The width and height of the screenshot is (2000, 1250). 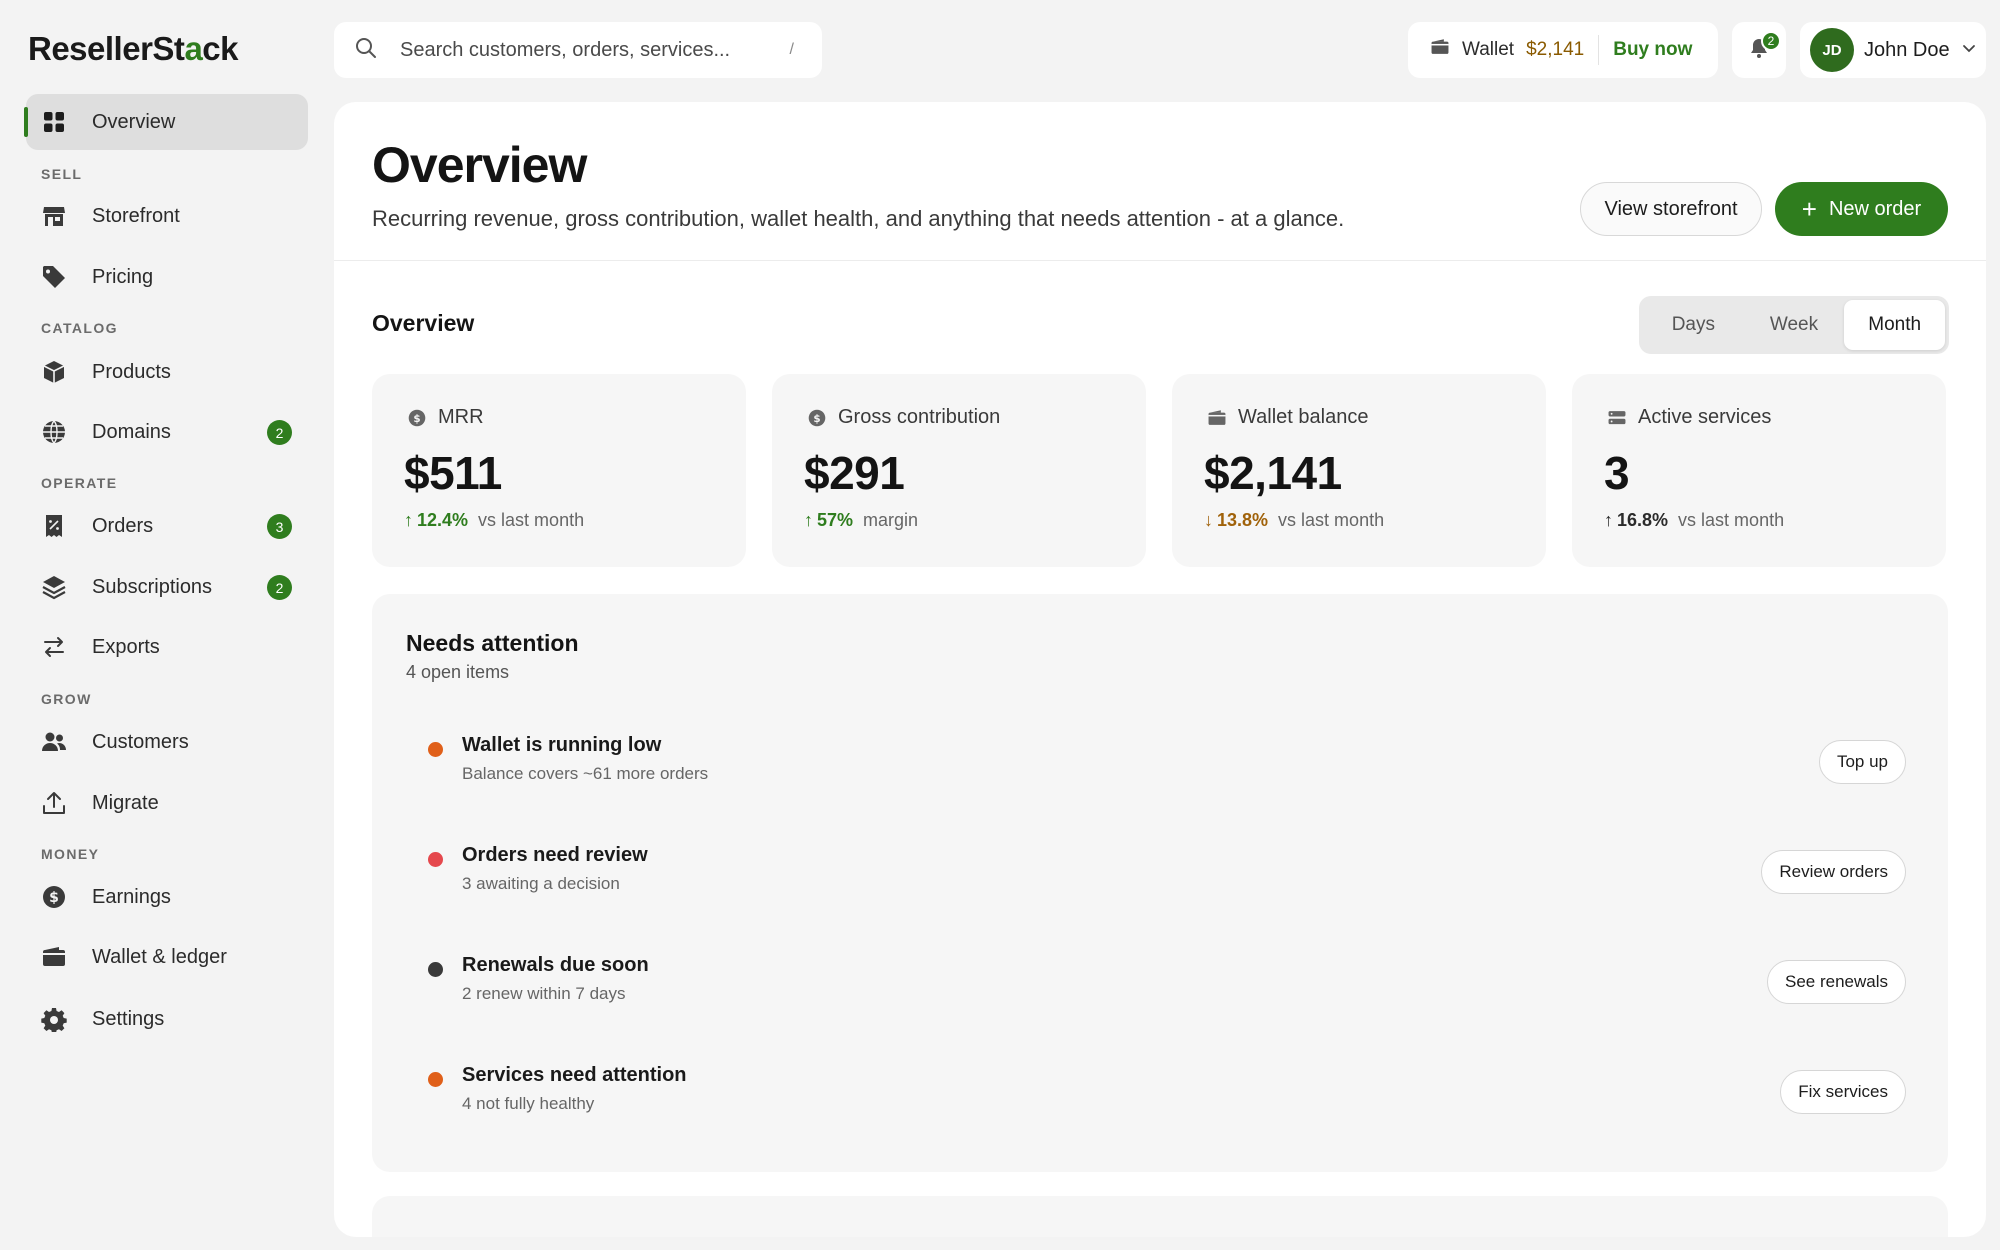 What do you see at coordinates (133, 49) in the screenshot?
I see `logo: ResellerStack` at bounding box center [133, 49].